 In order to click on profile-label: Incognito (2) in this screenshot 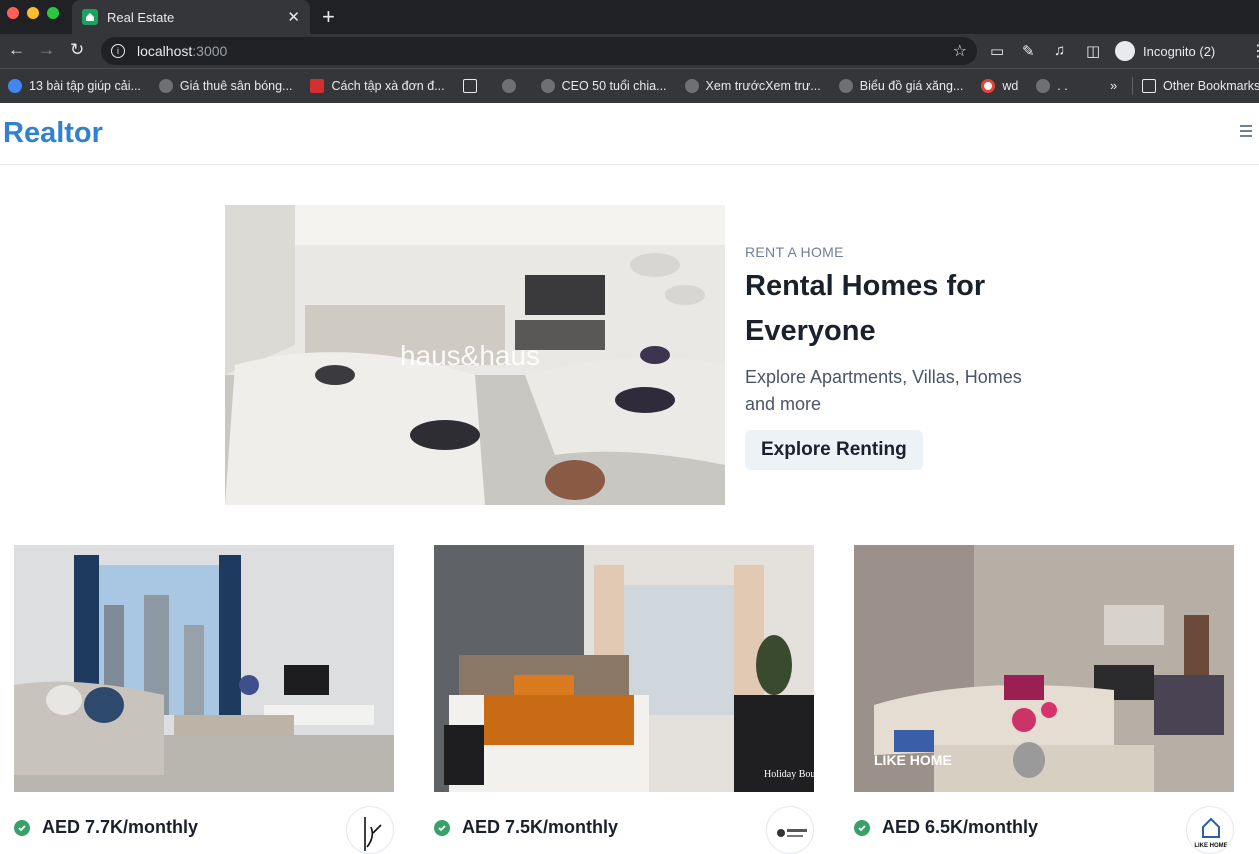, I will do `click(1179, 51)`.